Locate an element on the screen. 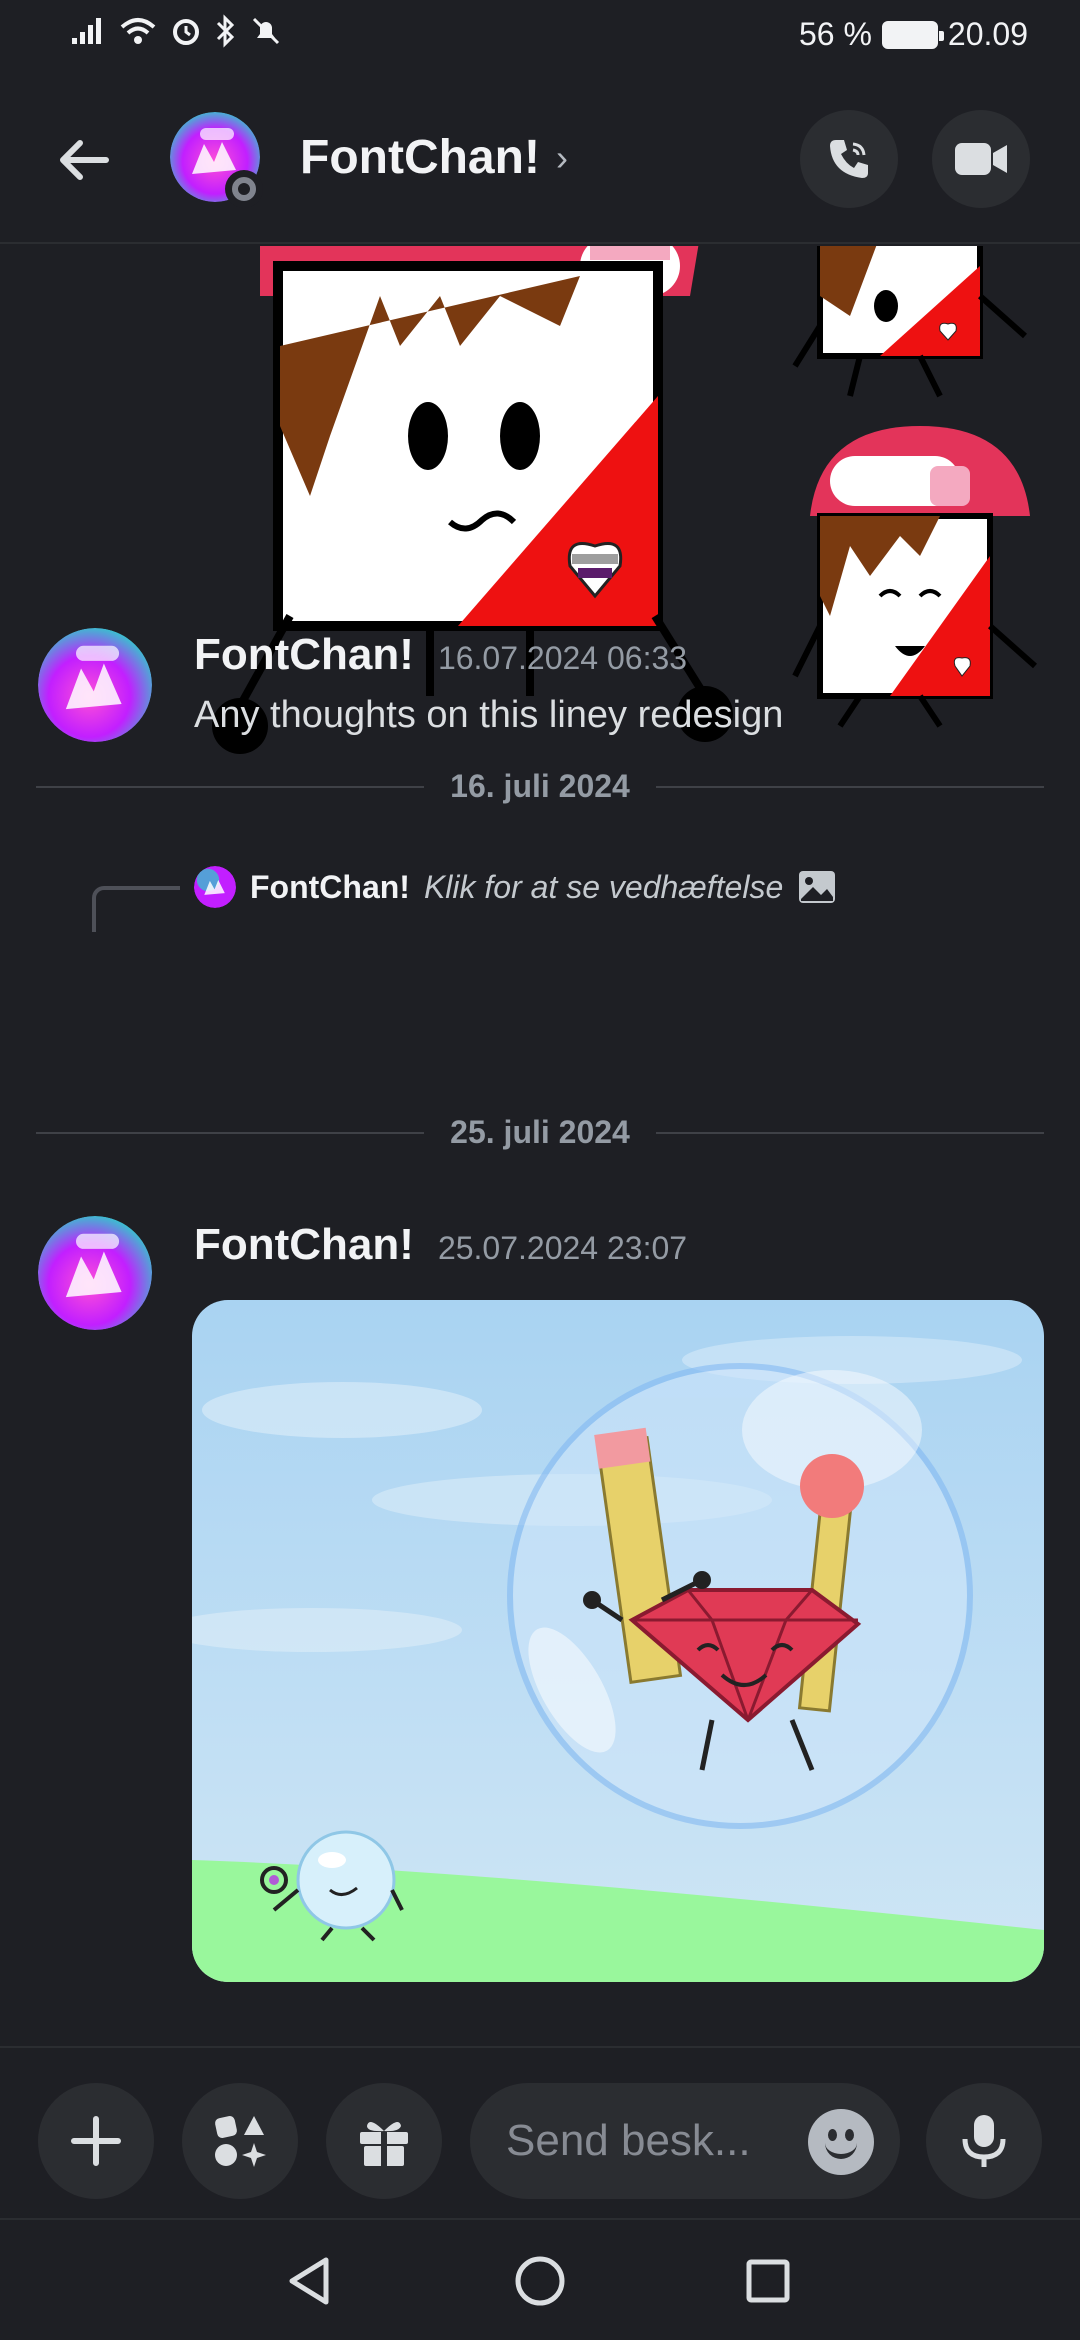  message-input-wrapper is located at coordinates (685, 2141).